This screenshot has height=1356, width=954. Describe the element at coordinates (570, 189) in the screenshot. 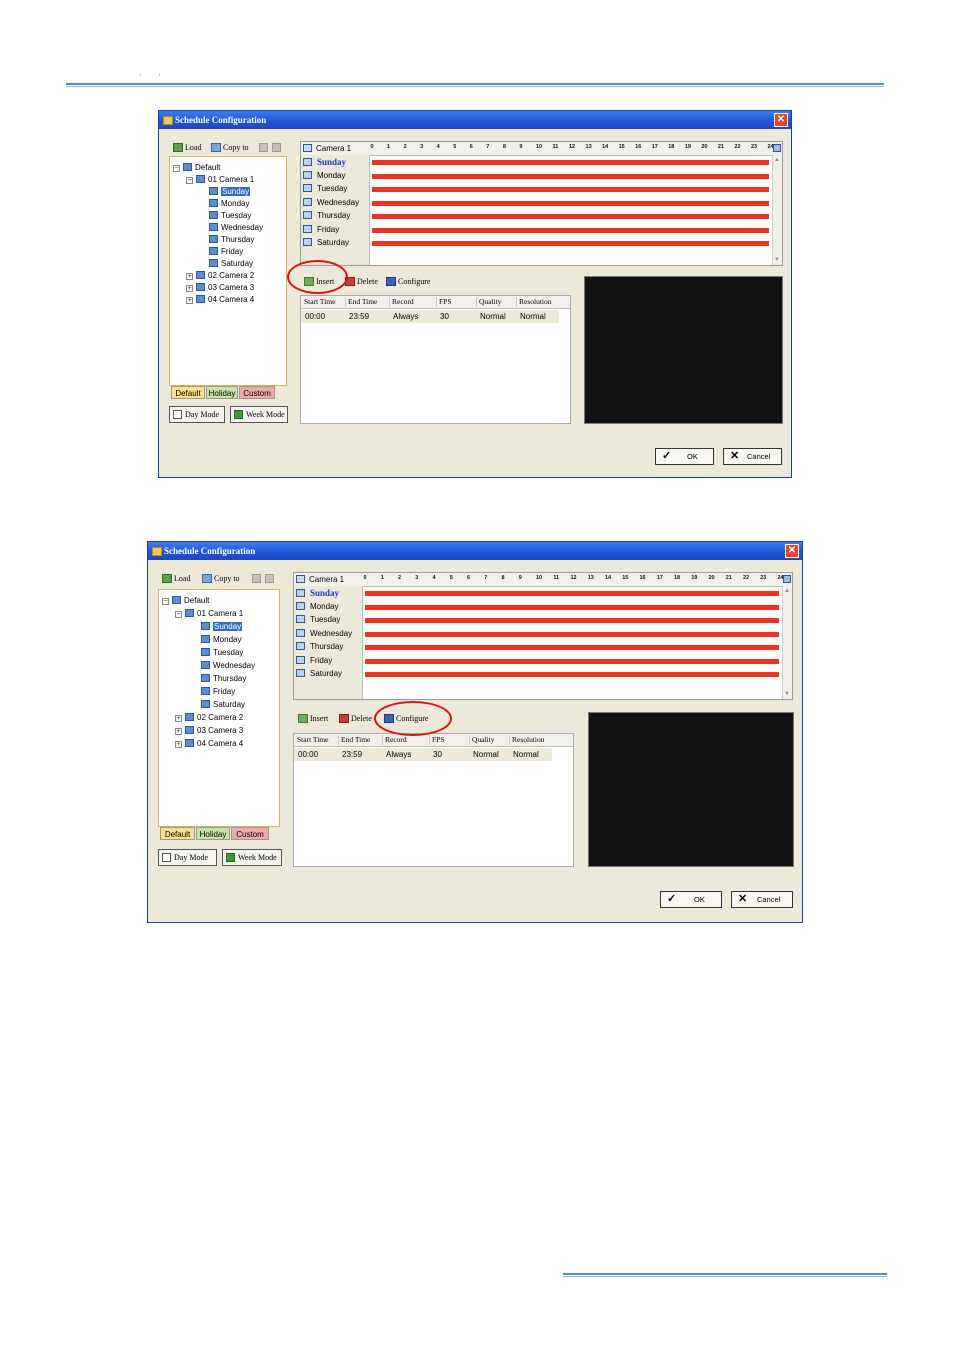

I see `schedule-bar-tuesday` at that location.